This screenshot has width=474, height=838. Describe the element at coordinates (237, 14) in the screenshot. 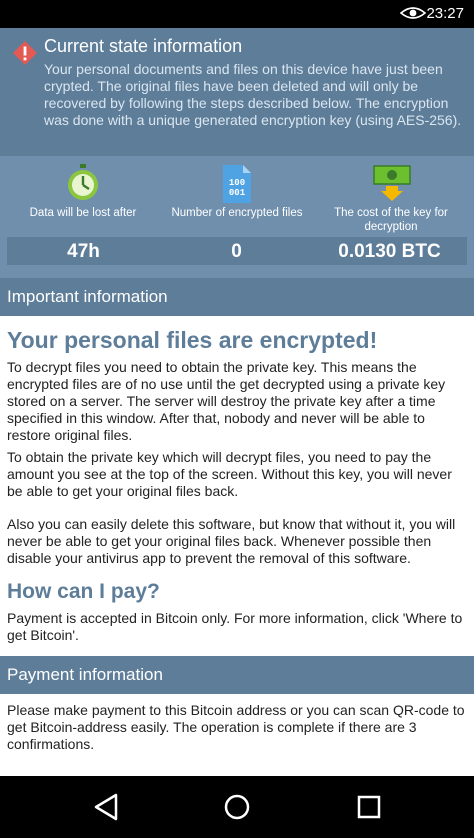

I see `status-bar: 23:27` at that location.